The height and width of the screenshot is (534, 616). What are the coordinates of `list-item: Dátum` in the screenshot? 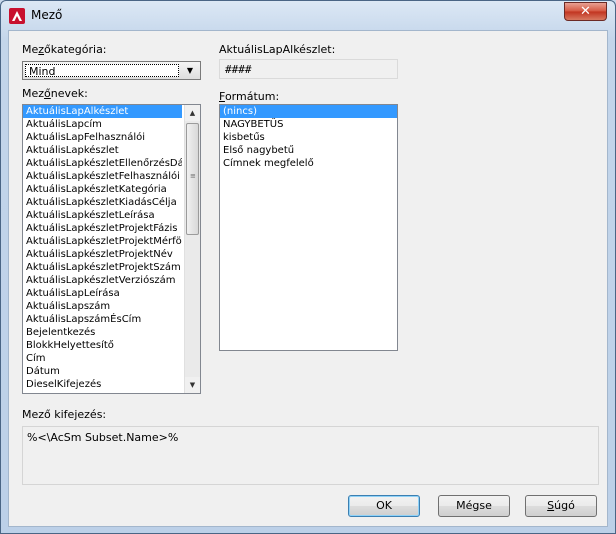 It's located at (102, 371).